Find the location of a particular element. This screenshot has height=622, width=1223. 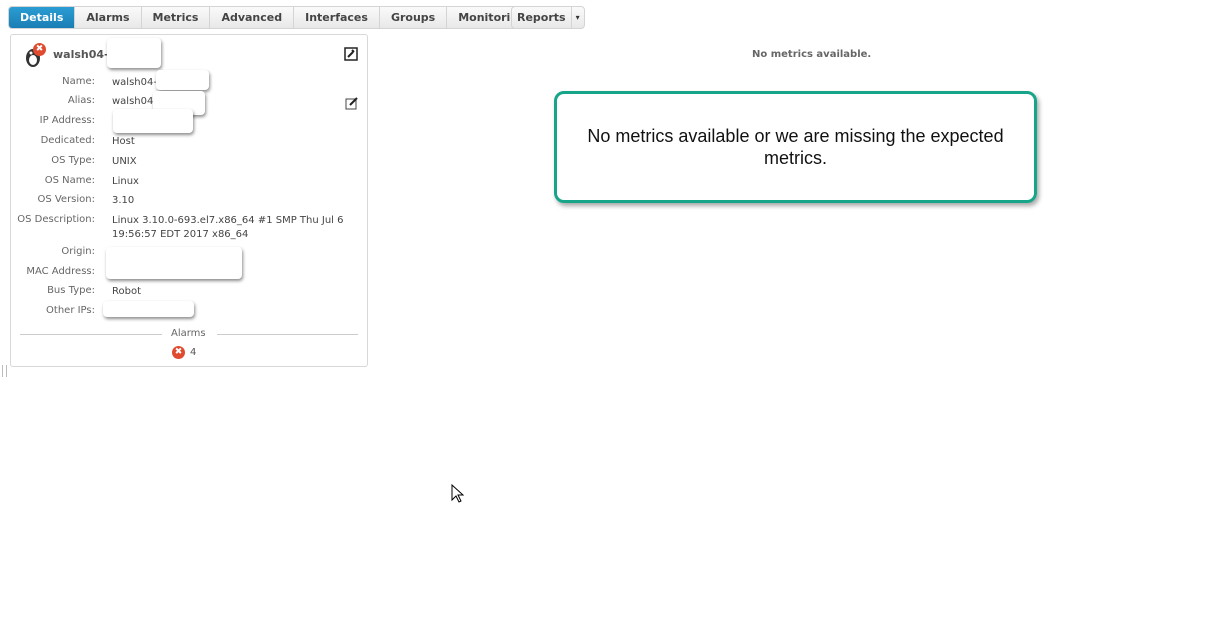

alarm-count-link: ✖ 4 is located at coordinates (184, 352).